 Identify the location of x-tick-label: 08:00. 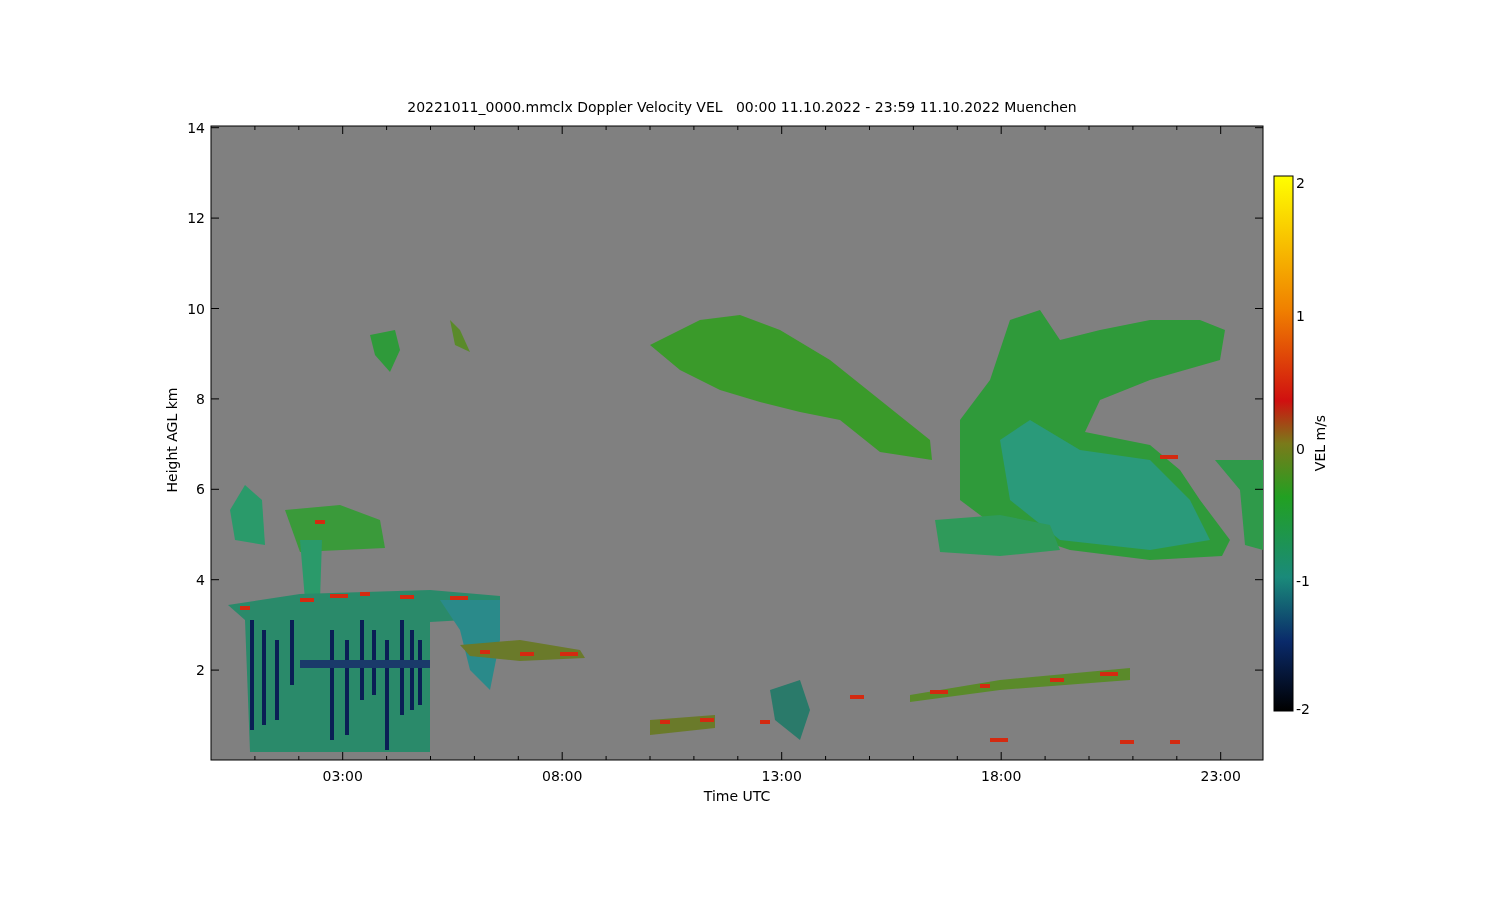
(562, 776).